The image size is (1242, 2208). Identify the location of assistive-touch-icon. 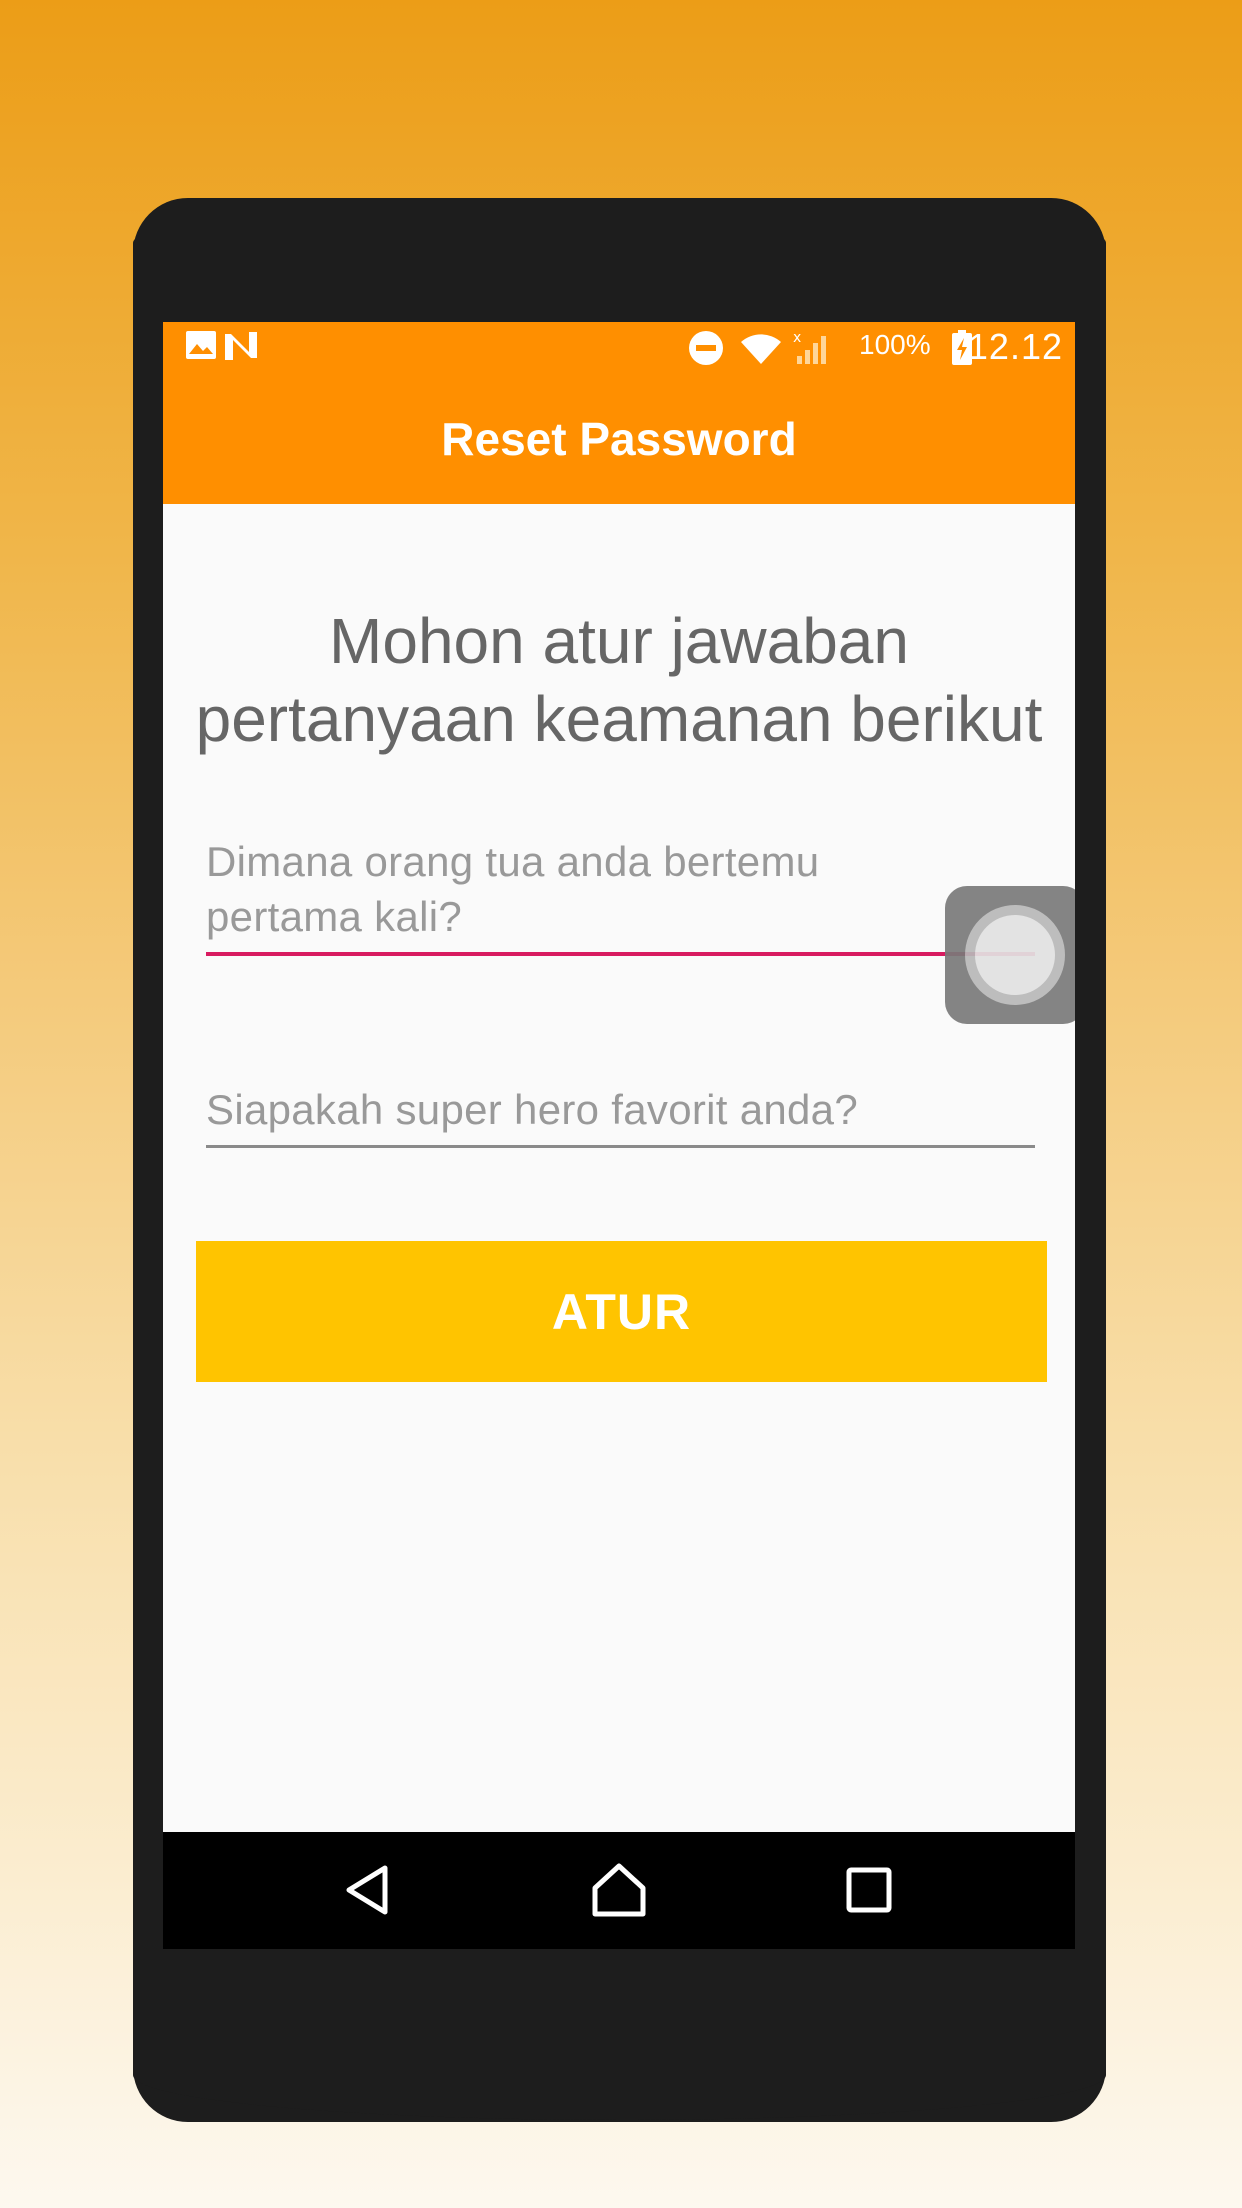
(1010, 955).